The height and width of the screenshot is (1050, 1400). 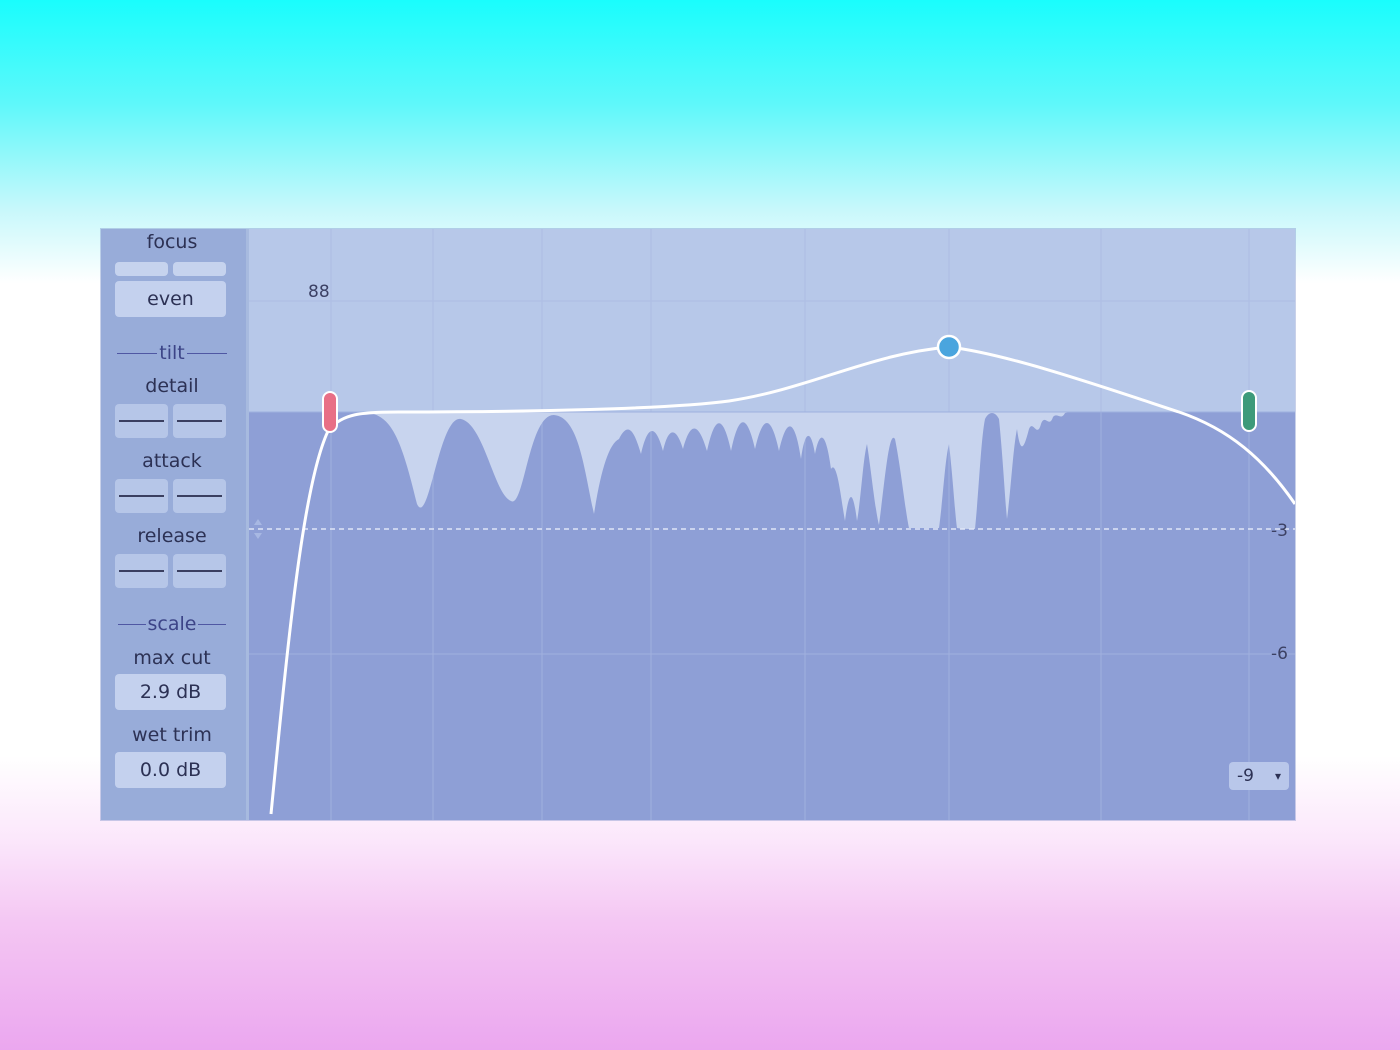 What do you see at coordinates (170, 770) in the screenshot?
I see `wet-trim-field: 0.0 dB` at bounding box center [170, 770].